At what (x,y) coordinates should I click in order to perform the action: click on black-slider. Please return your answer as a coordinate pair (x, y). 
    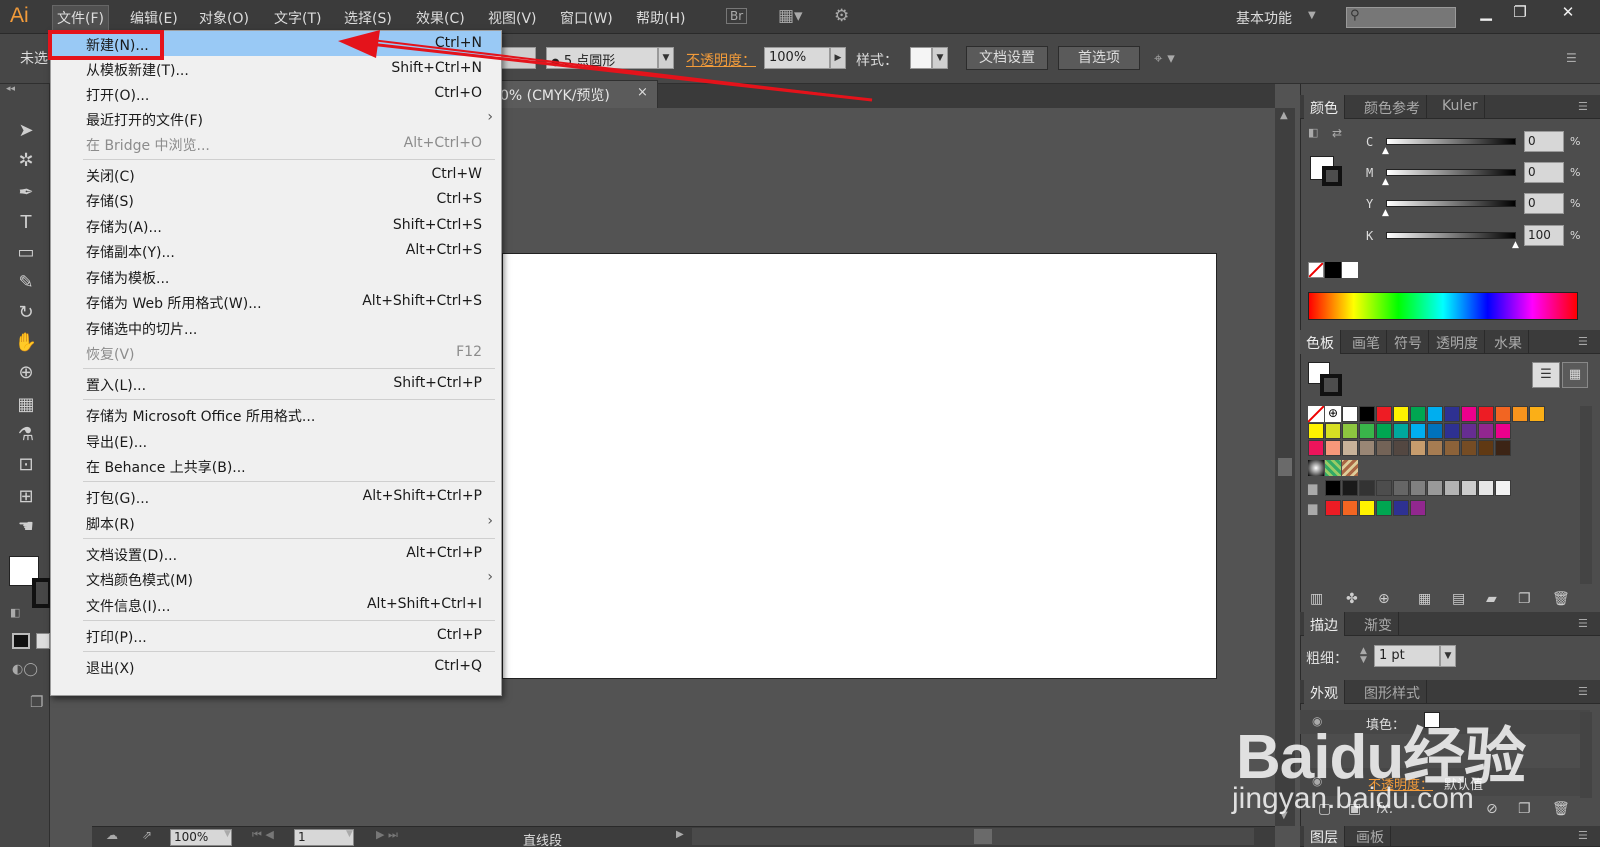
    Looking at the image, I should click on (1451, 235).